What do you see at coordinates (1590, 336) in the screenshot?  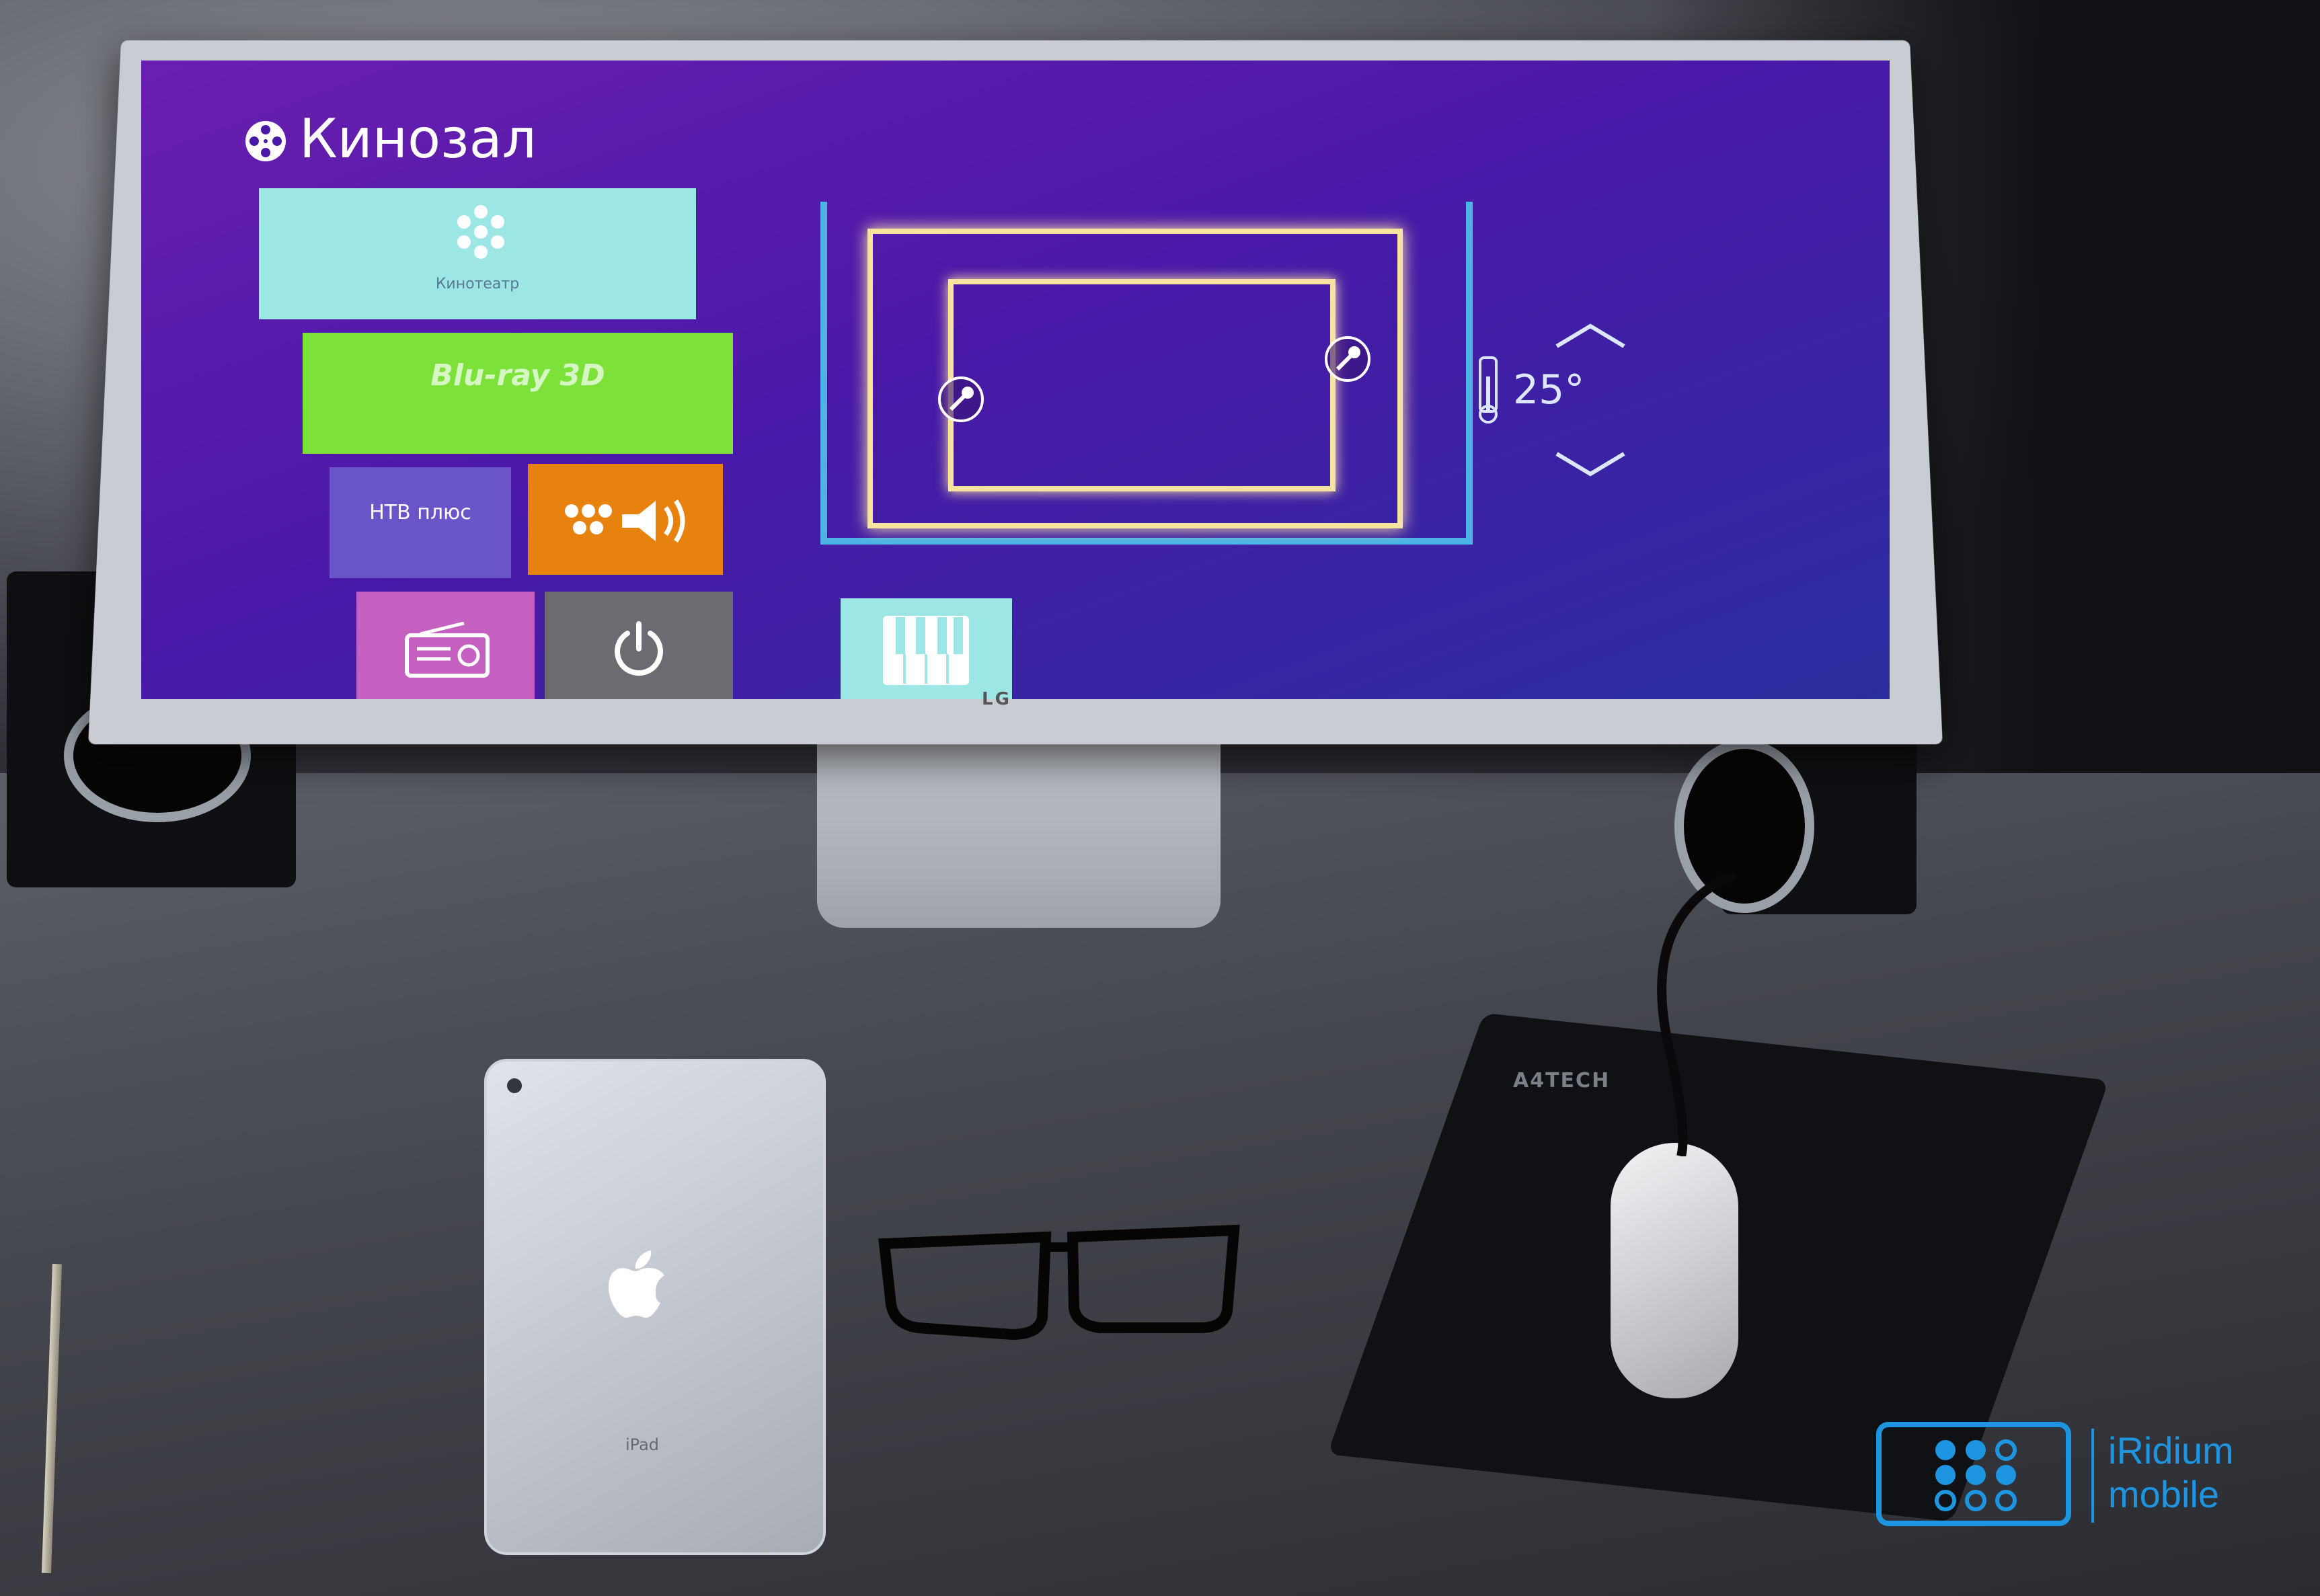 I see `chevron-up-icon` at bounding box center [1590, 336].